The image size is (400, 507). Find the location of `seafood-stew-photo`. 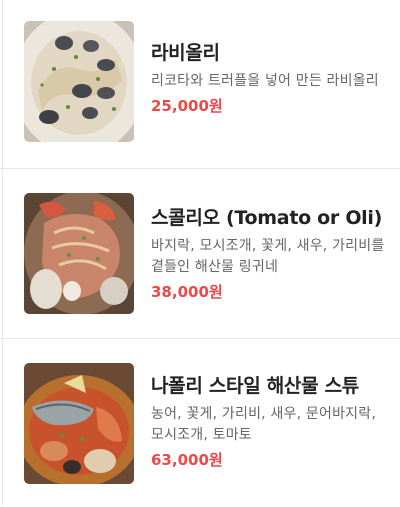

seafood-stew-photo is located at coordinates (79, 423).